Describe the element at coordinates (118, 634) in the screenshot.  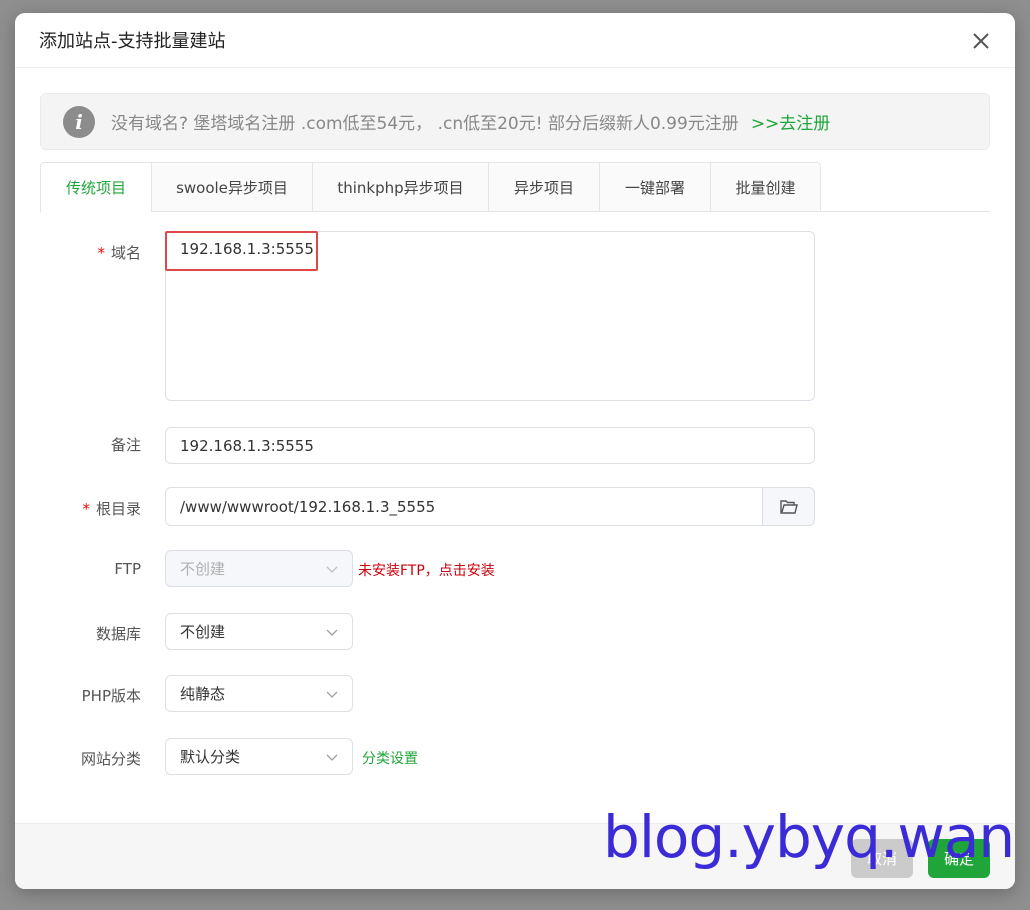
I see `database-label: 数据库` at that location.